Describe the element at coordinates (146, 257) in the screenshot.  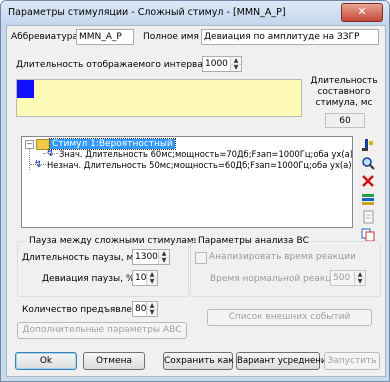
I see `pause-duration-value: 1300` at that location.